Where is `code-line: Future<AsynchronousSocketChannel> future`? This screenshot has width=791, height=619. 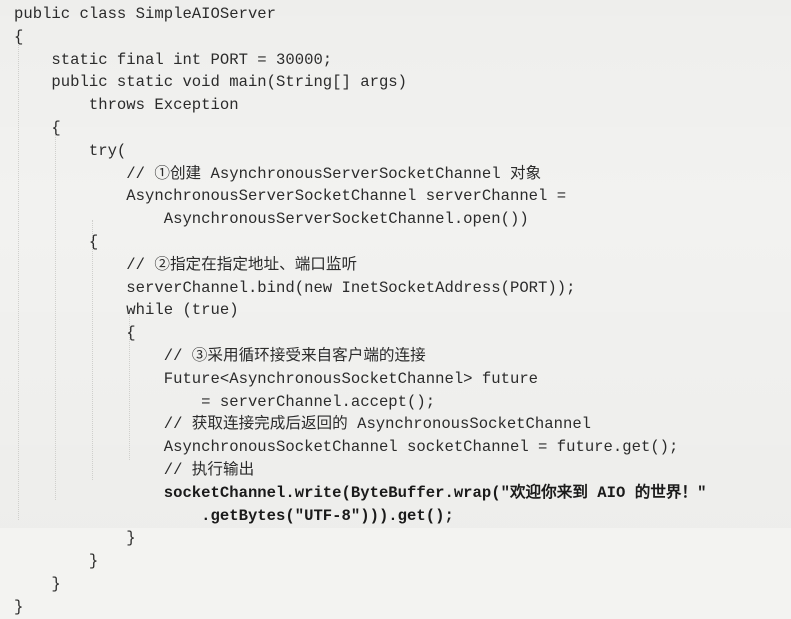
code-line: Future<AsynchronousSocketChannel> future is located at coordinates (276, 378).